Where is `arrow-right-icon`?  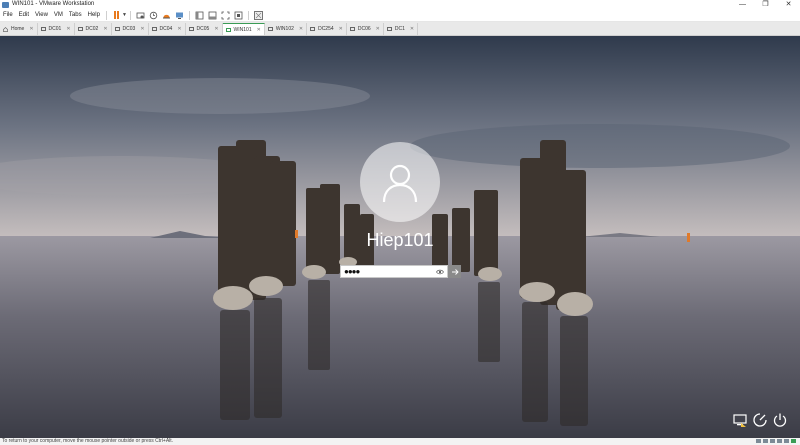
arrow-right-icon is located at coordinates (455, 271).